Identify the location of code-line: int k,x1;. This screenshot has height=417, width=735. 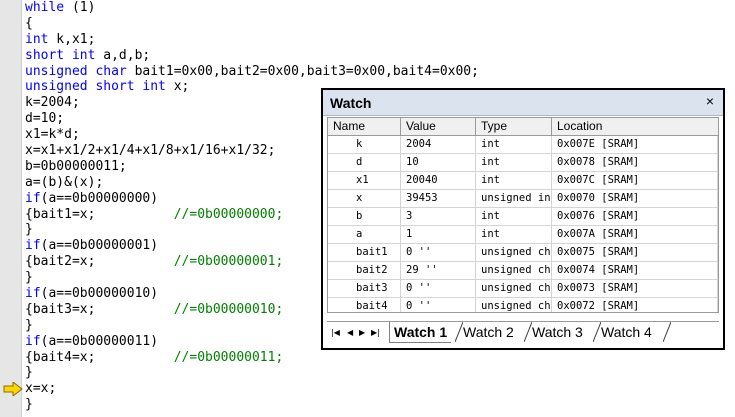
(252, 40).